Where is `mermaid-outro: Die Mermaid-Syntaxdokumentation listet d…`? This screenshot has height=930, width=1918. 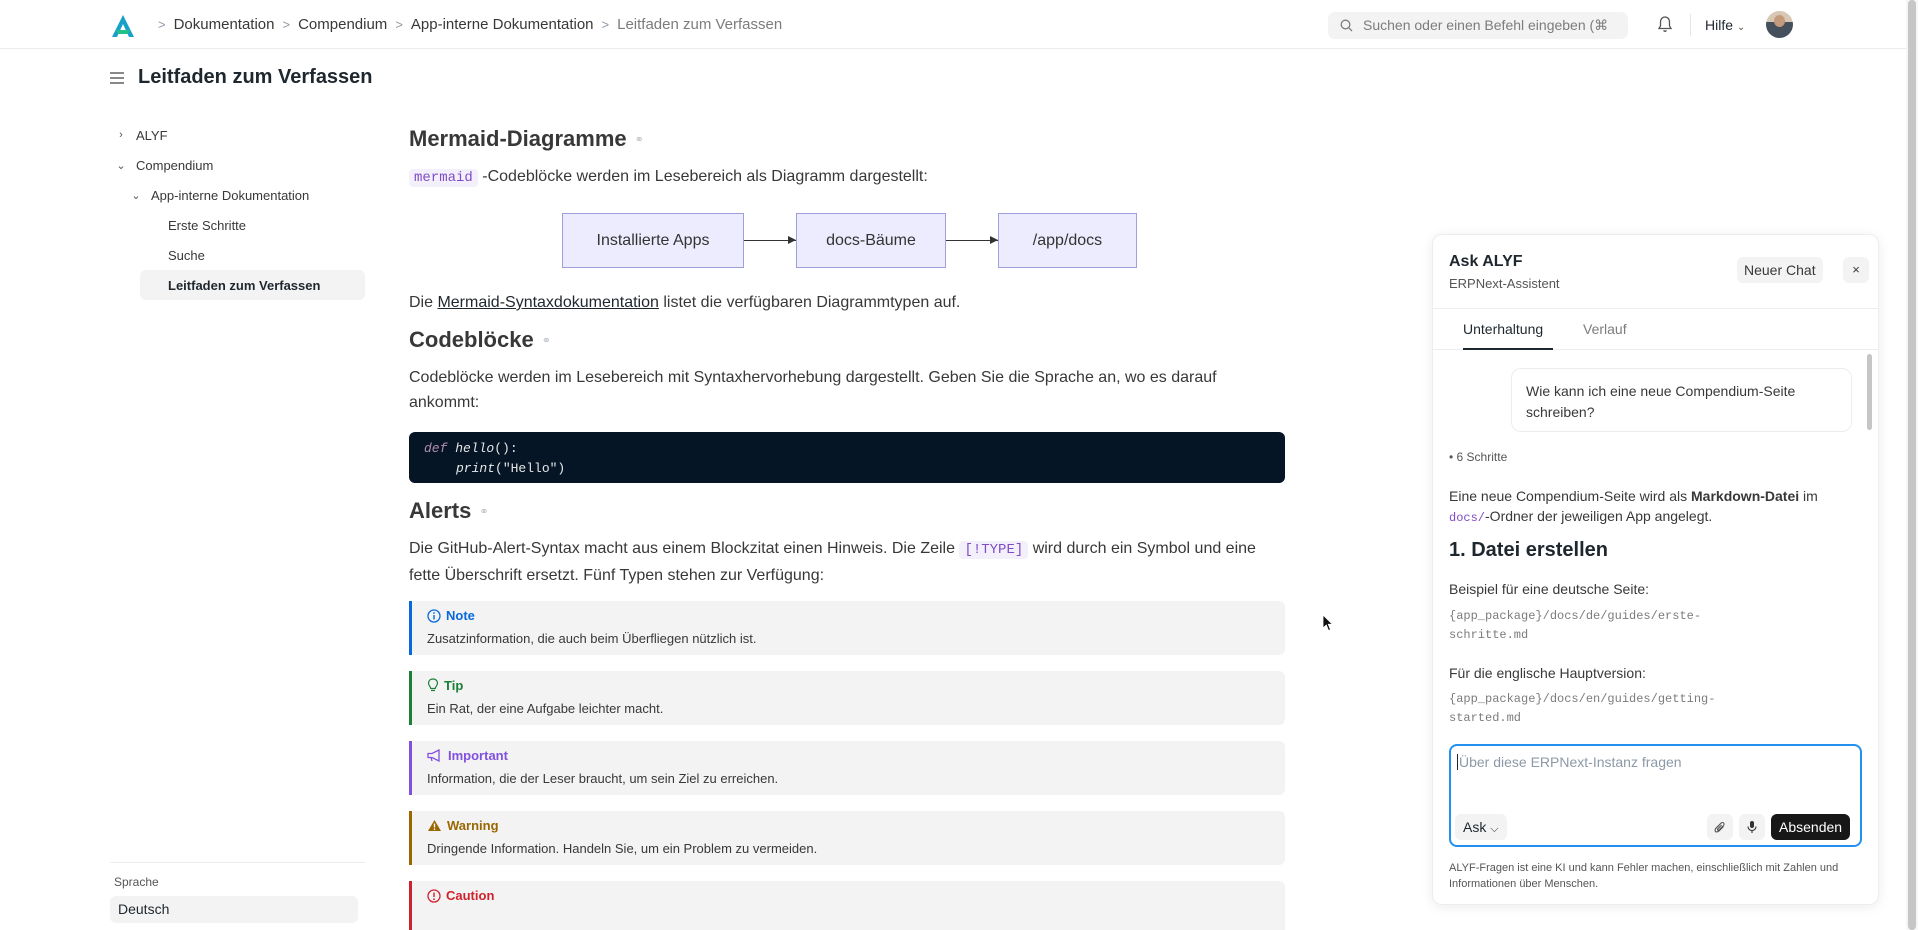
mermaid-outro: Die Mermaid-Syntaxdokumentation listet d… is located at coordinates (847, 302).